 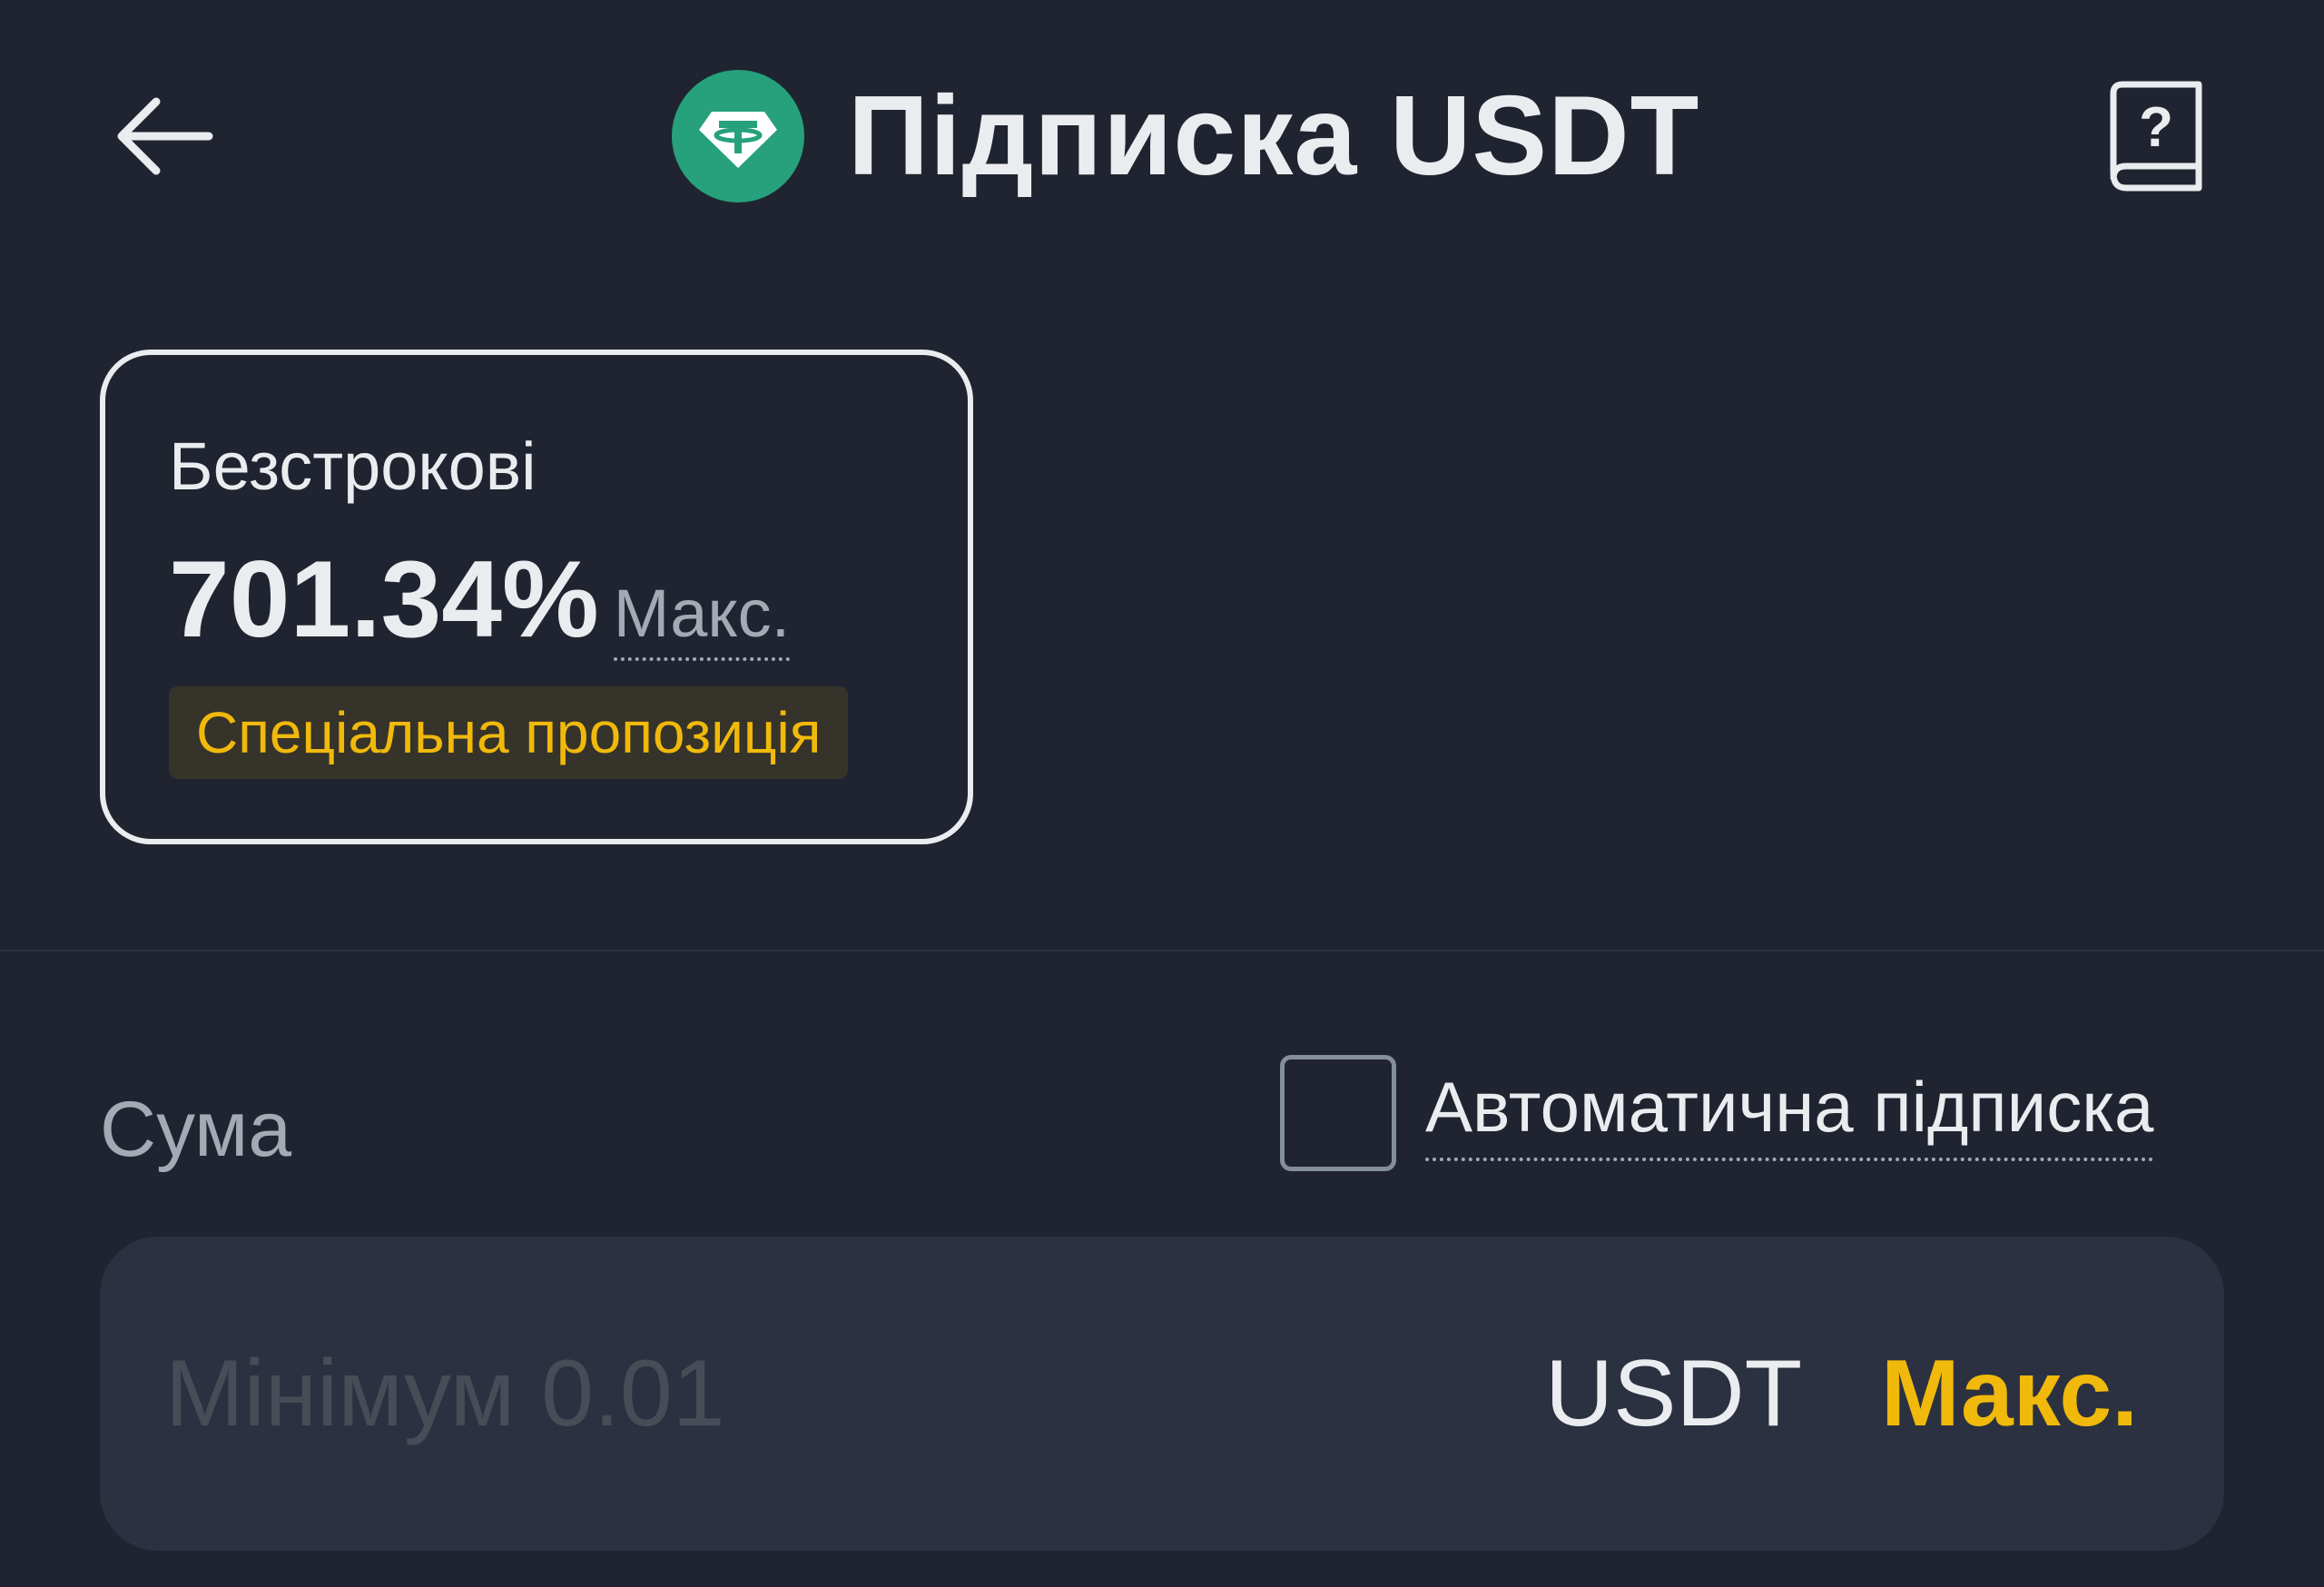 I want to click on apr-row: 701.34% Макс., so click(x=480, y=599).